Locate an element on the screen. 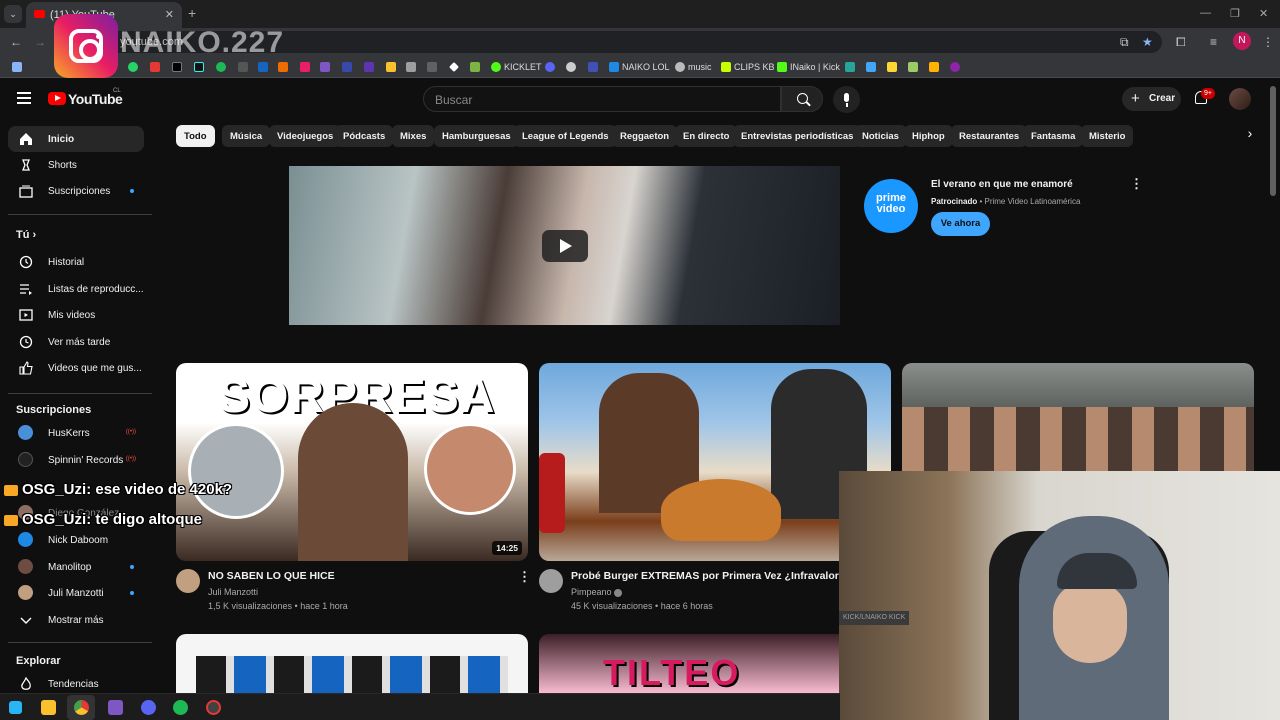  bookmark-r-icon is located at coordinates (892, 67).